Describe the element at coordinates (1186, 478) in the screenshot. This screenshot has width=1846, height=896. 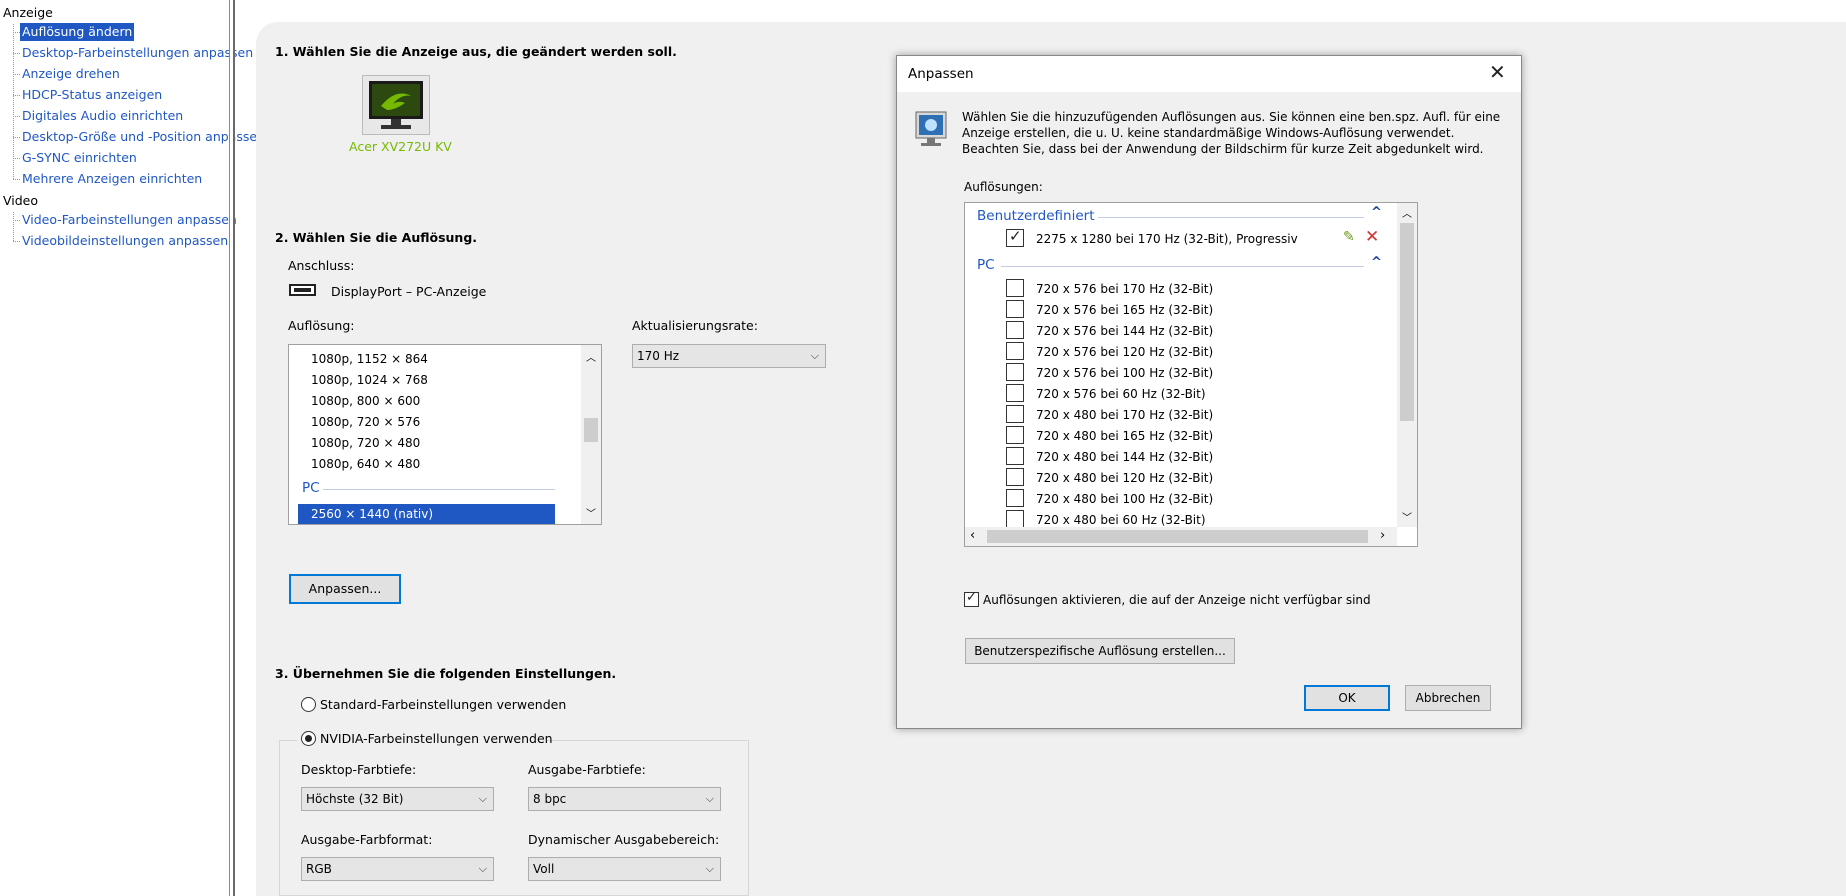
I see `list-item: 720 x 480 bei 120 Hz (32-Bit)` at that location.